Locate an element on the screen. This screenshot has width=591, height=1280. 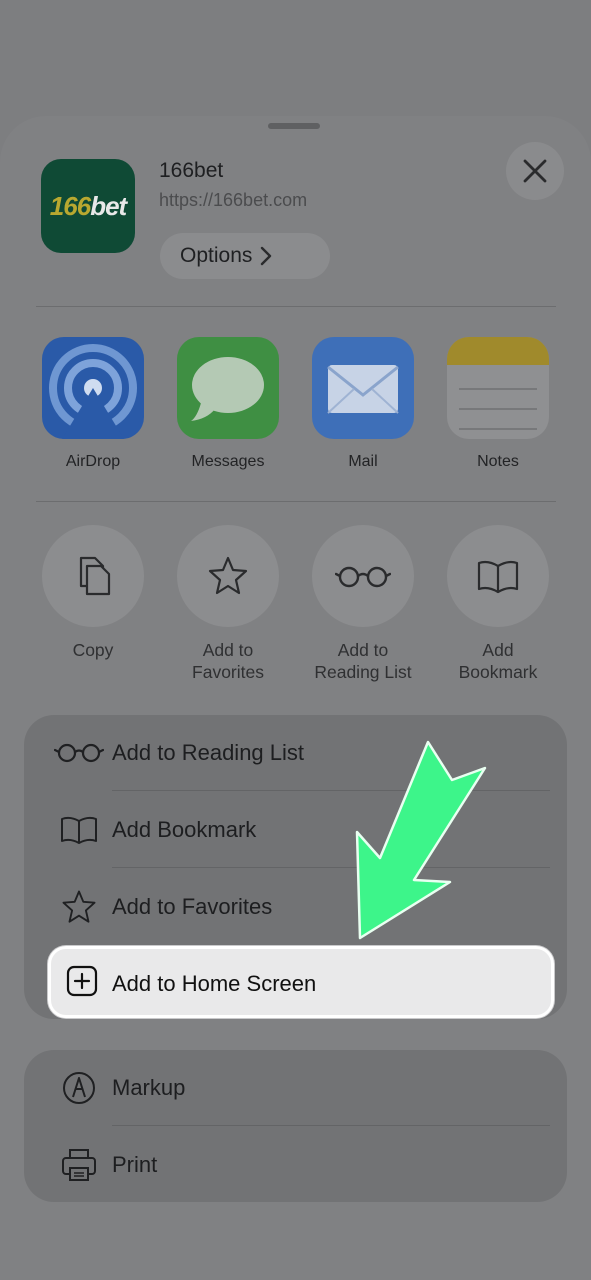
options-label: Options is located at coordinates (216, 255).